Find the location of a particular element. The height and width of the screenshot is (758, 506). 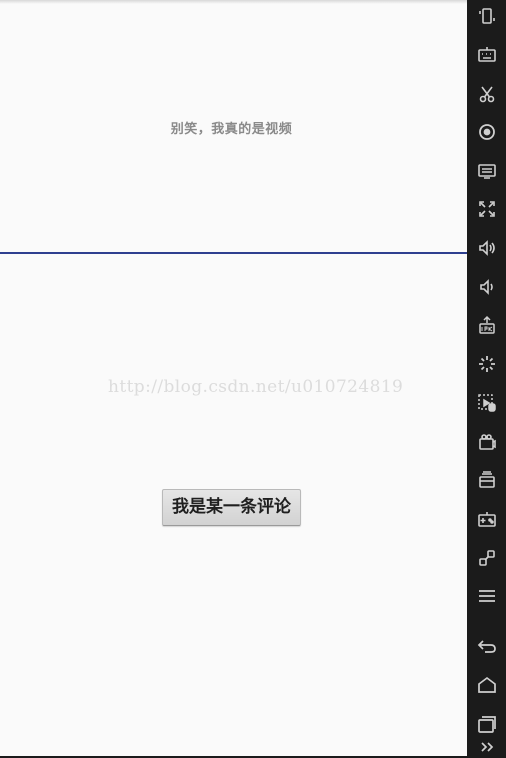

recent-apps-icon is located at coordinates (486, 724).